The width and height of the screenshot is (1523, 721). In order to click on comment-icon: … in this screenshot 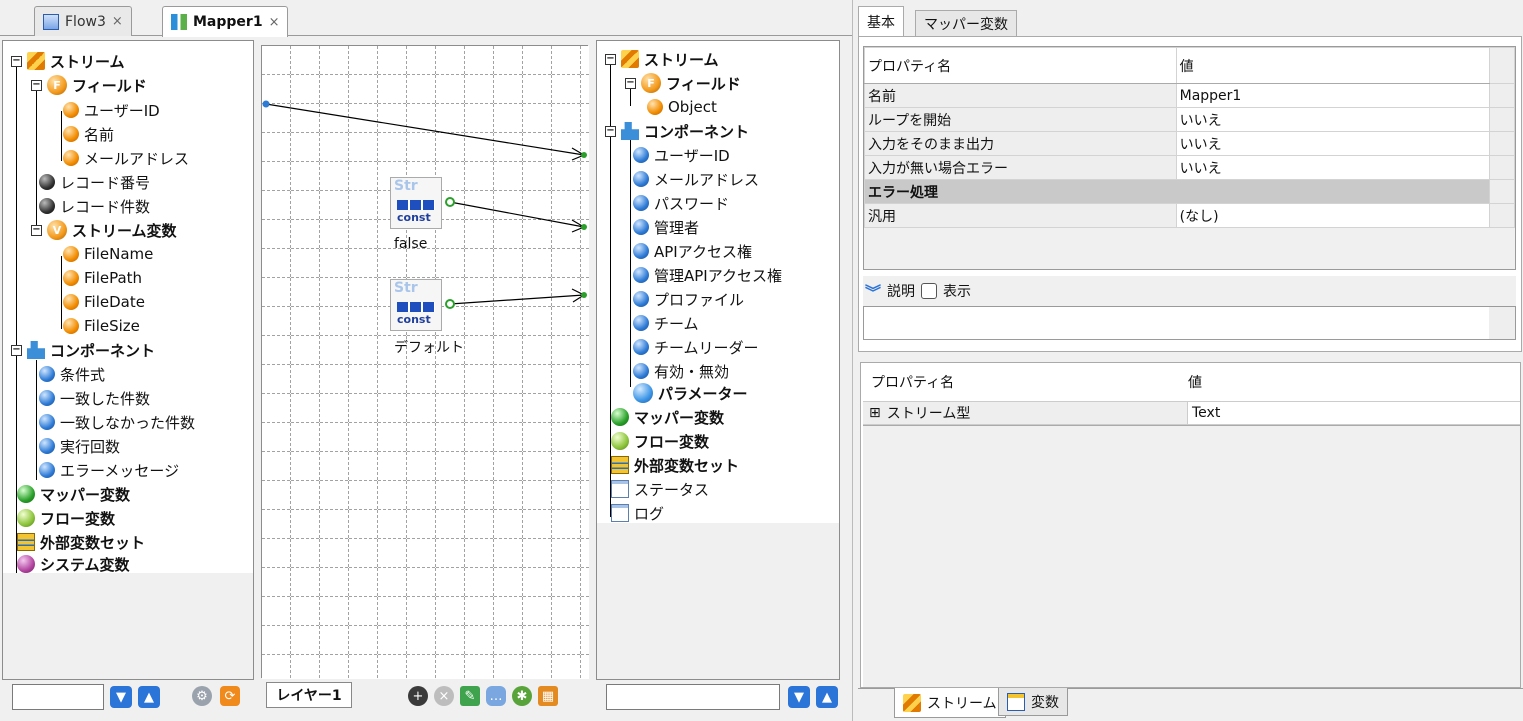, I will do `click(496, 696)`.